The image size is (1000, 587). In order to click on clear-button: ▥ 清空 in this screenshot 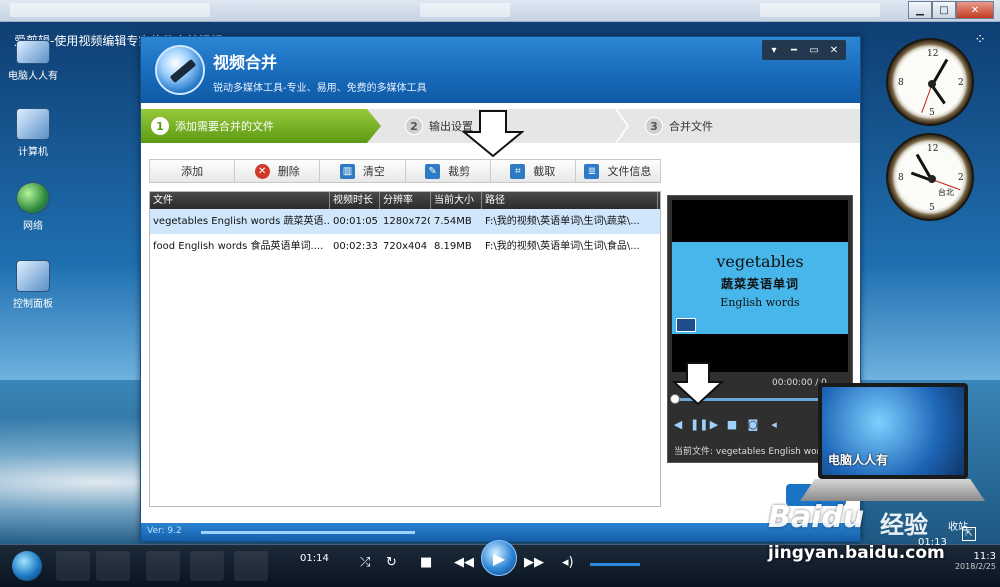, I will do `click(363, 171)`.